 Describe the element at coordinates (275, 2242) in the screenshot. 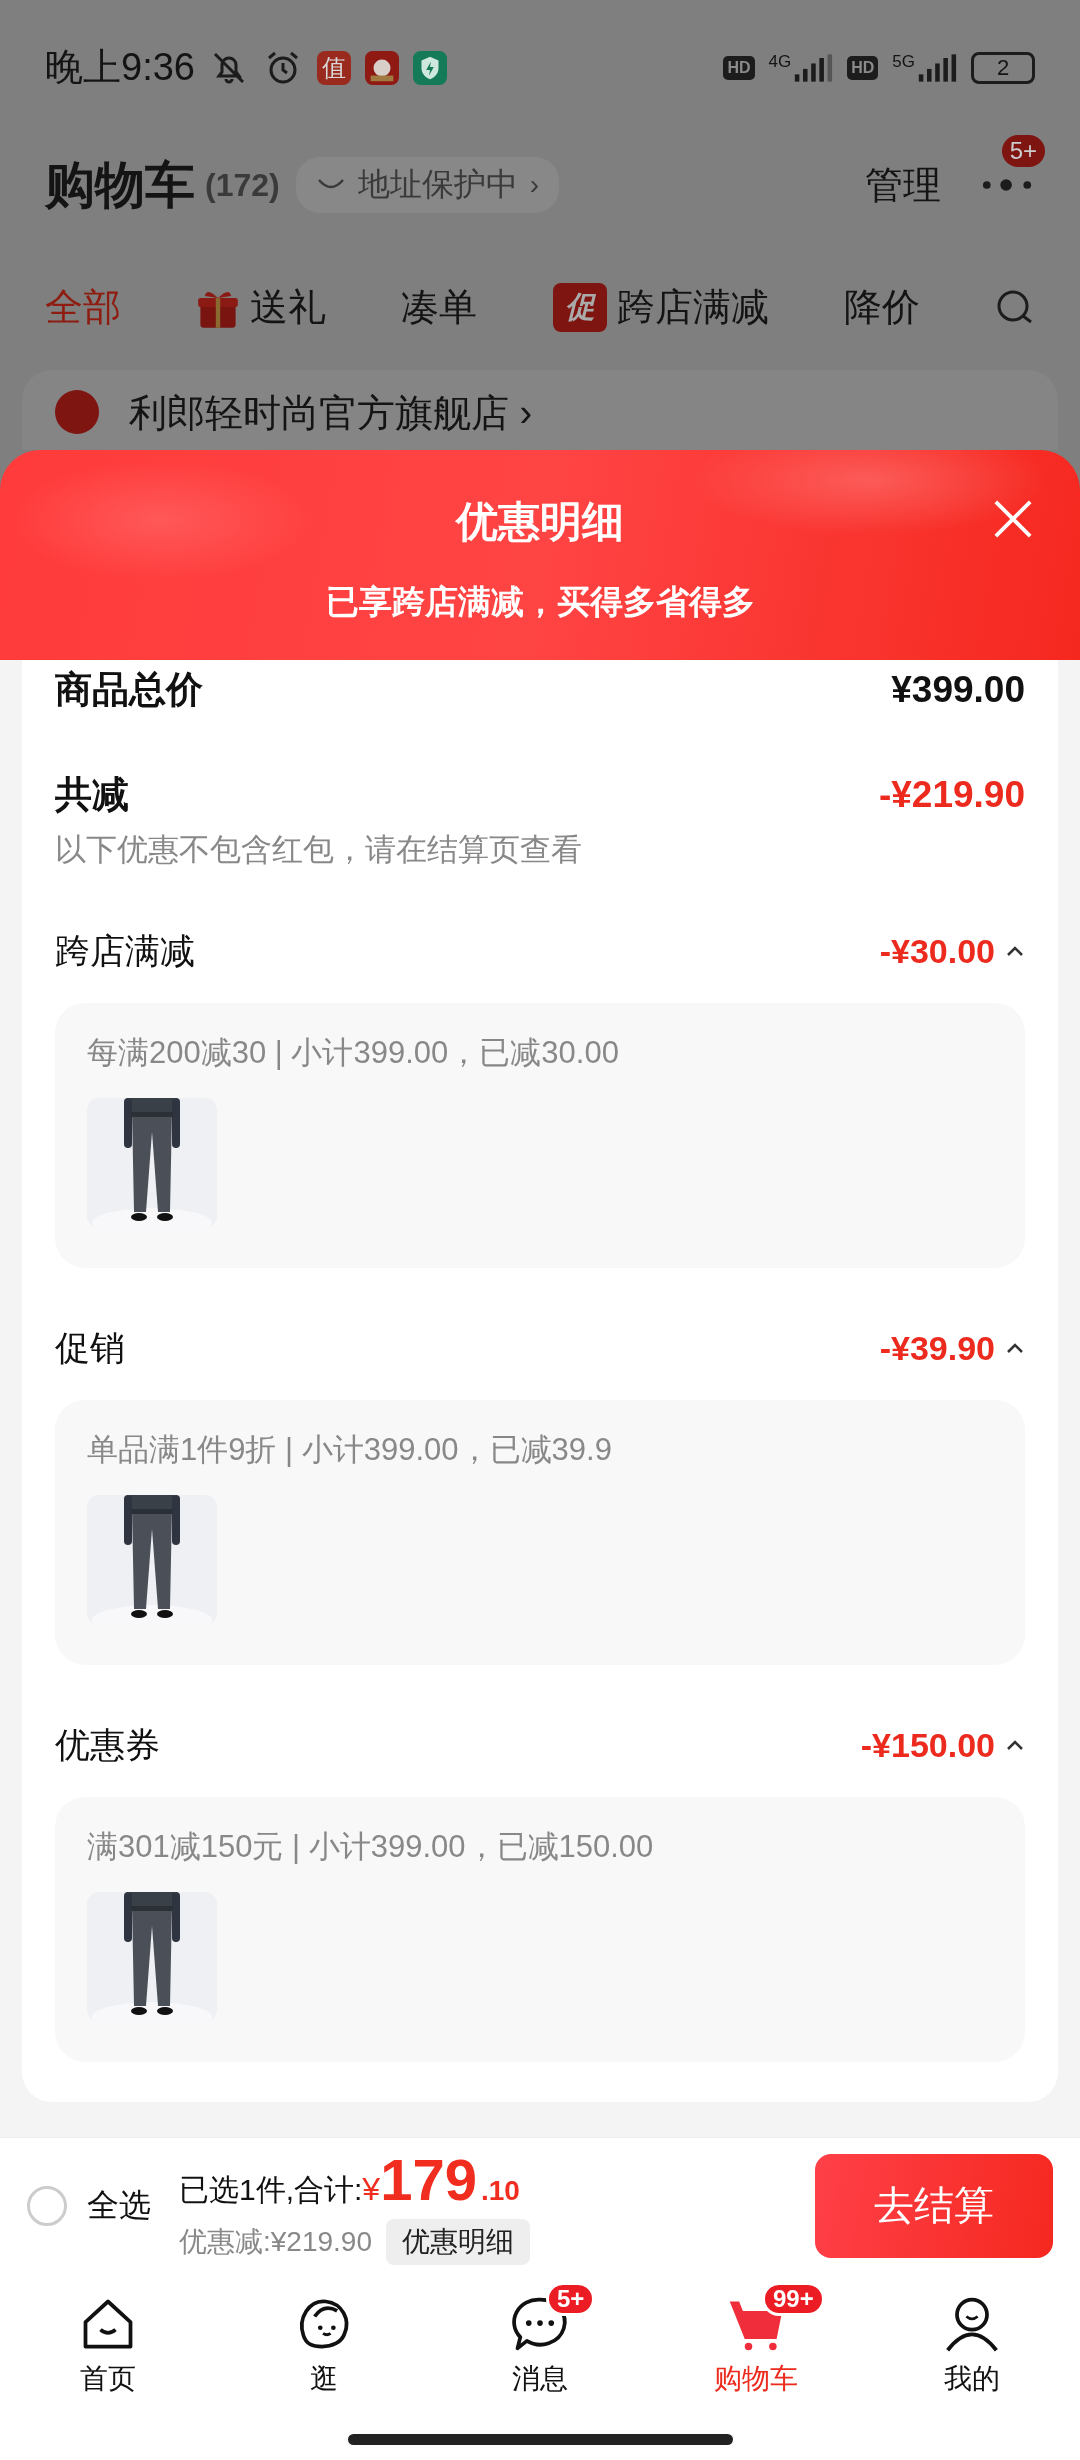

I see `discount-summary: 优惠减:¥219.90` at that location.